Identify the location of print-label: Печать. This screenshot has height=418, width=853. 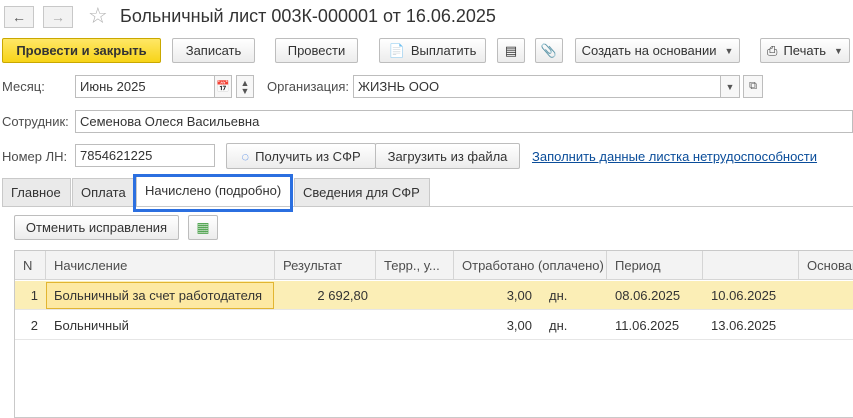
(805, 50).